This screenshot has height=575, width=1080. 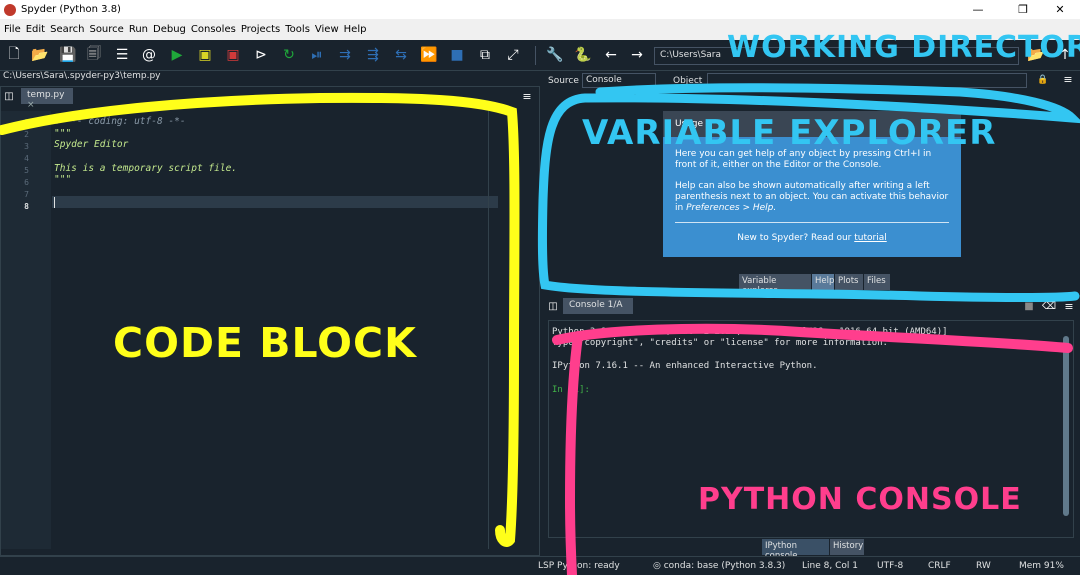 What do you see at coordinates (265, 343) in the screenshot?
I see `annotation-code-block: CODE BLOCK` at bounding box center [265, 343].